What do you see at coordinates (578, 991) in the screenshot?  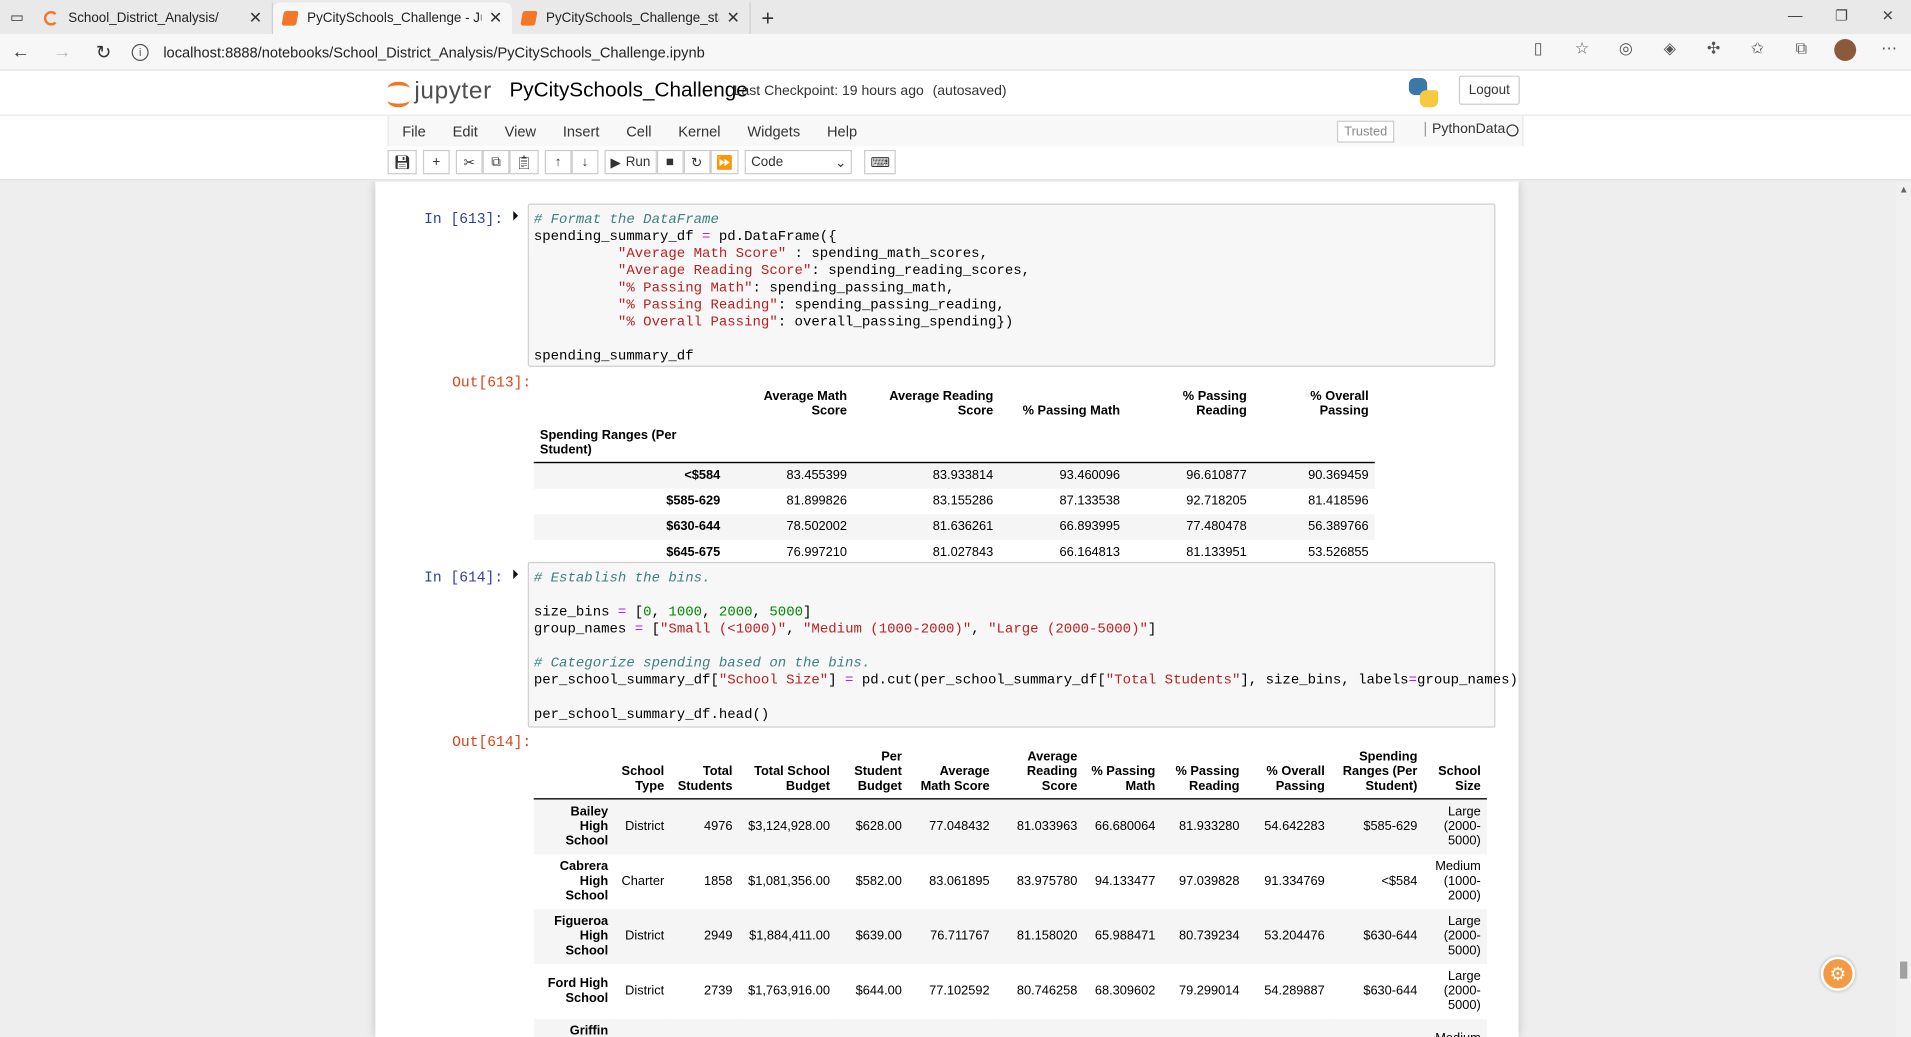 I see `row-index: Ford High School` at bounding box center [578, 991].